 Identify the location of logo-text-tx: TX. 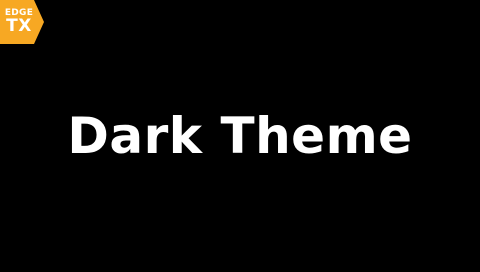
(19, 26).